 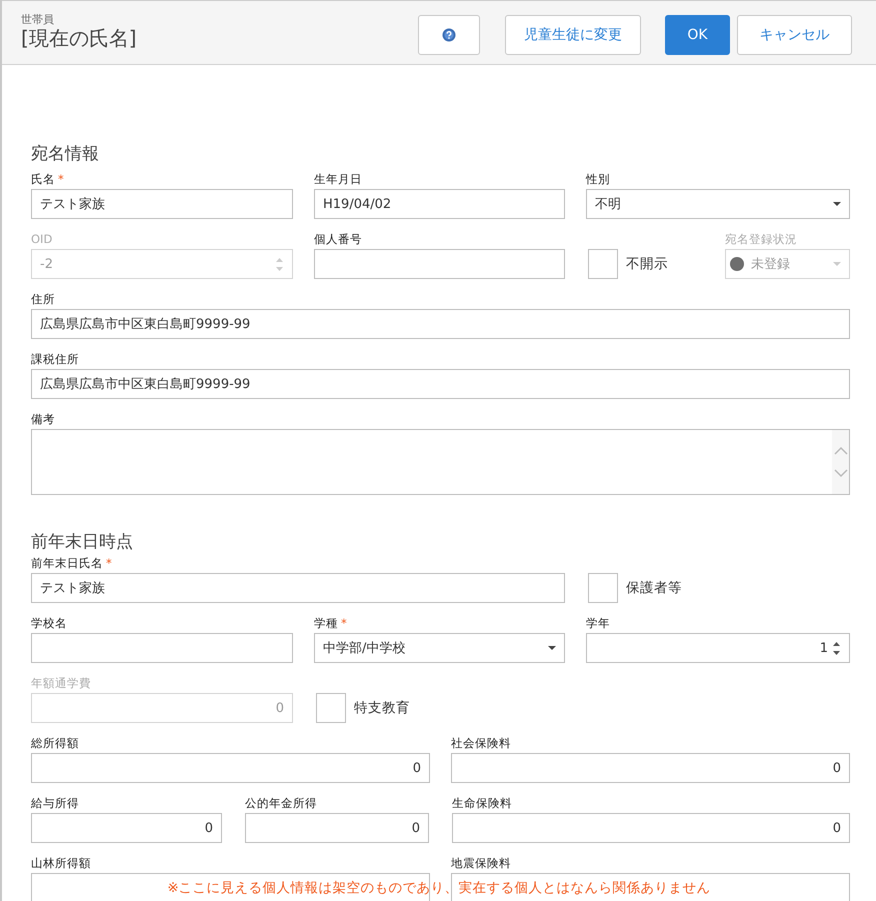 I want to click on field-label: OID, so click(x=41, y=239).